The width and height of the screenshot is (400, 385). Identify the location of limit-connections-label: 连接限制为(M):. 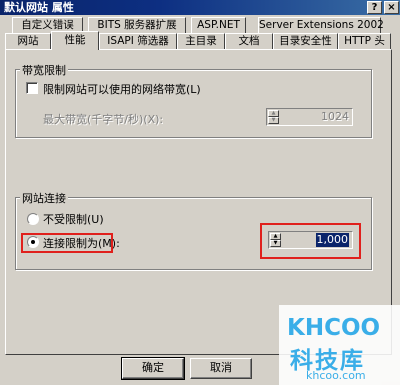
(81, 243).